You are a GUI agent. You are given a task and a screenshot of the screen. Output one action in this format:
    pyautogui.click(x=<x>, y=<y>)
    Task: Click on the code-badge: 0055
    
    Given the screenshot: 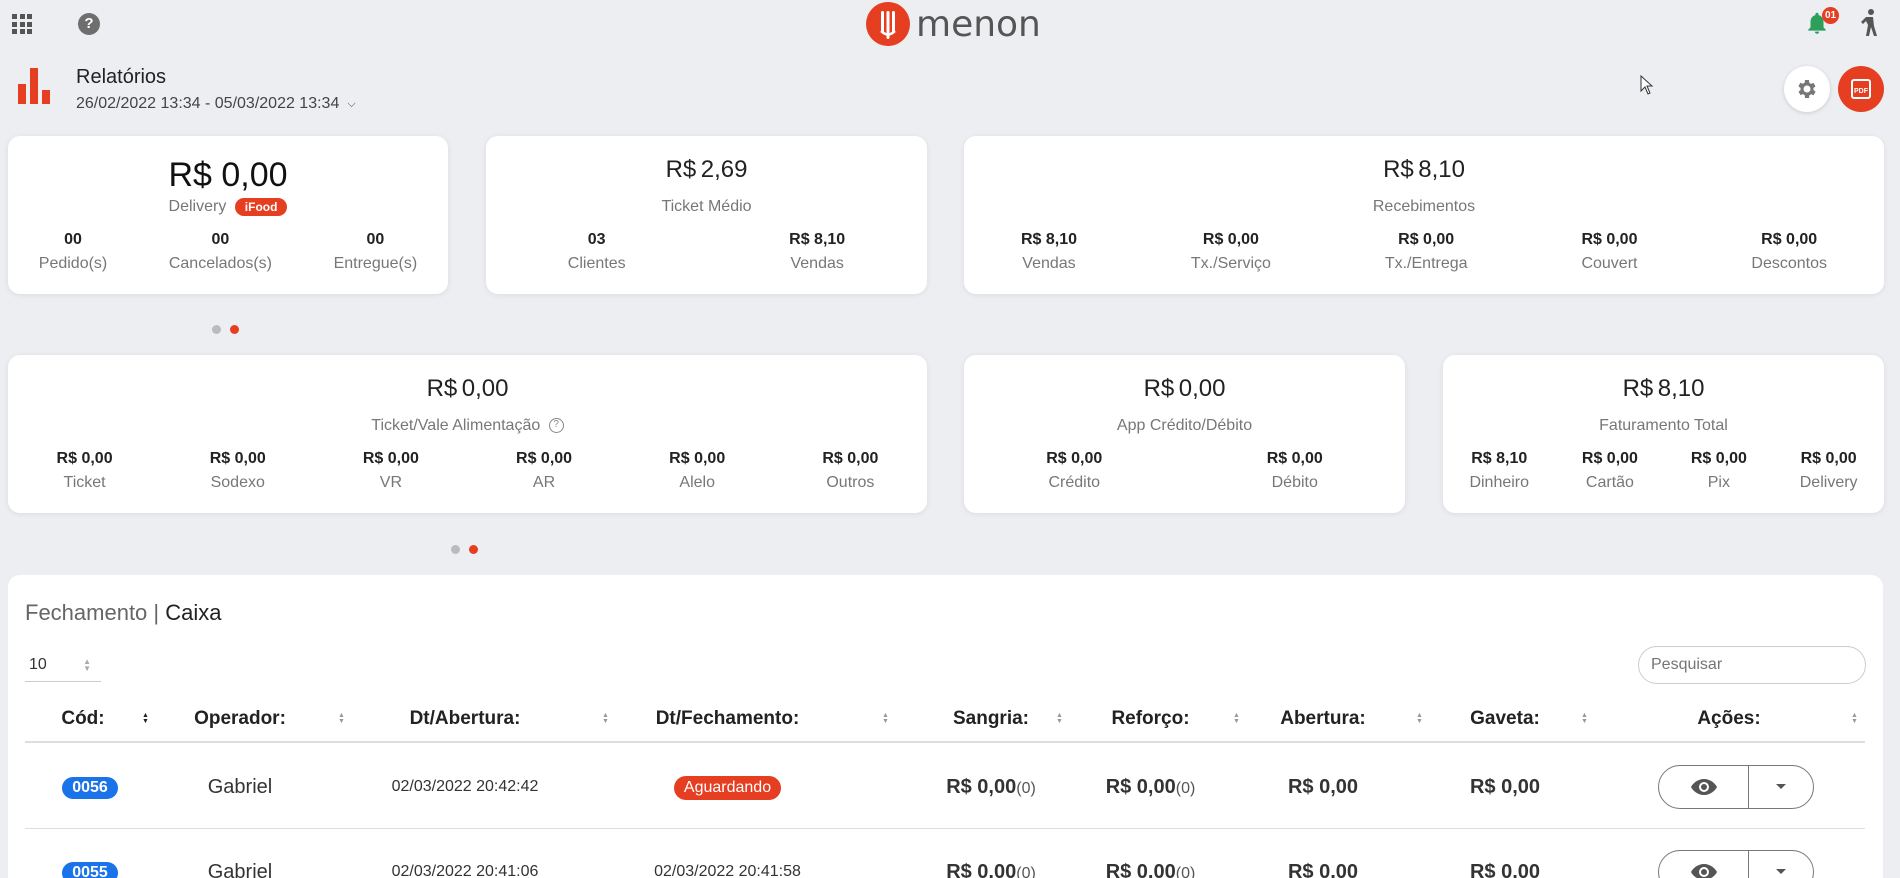 What is the action you would take?
    pyautogui.click(x=90, y=869)
    